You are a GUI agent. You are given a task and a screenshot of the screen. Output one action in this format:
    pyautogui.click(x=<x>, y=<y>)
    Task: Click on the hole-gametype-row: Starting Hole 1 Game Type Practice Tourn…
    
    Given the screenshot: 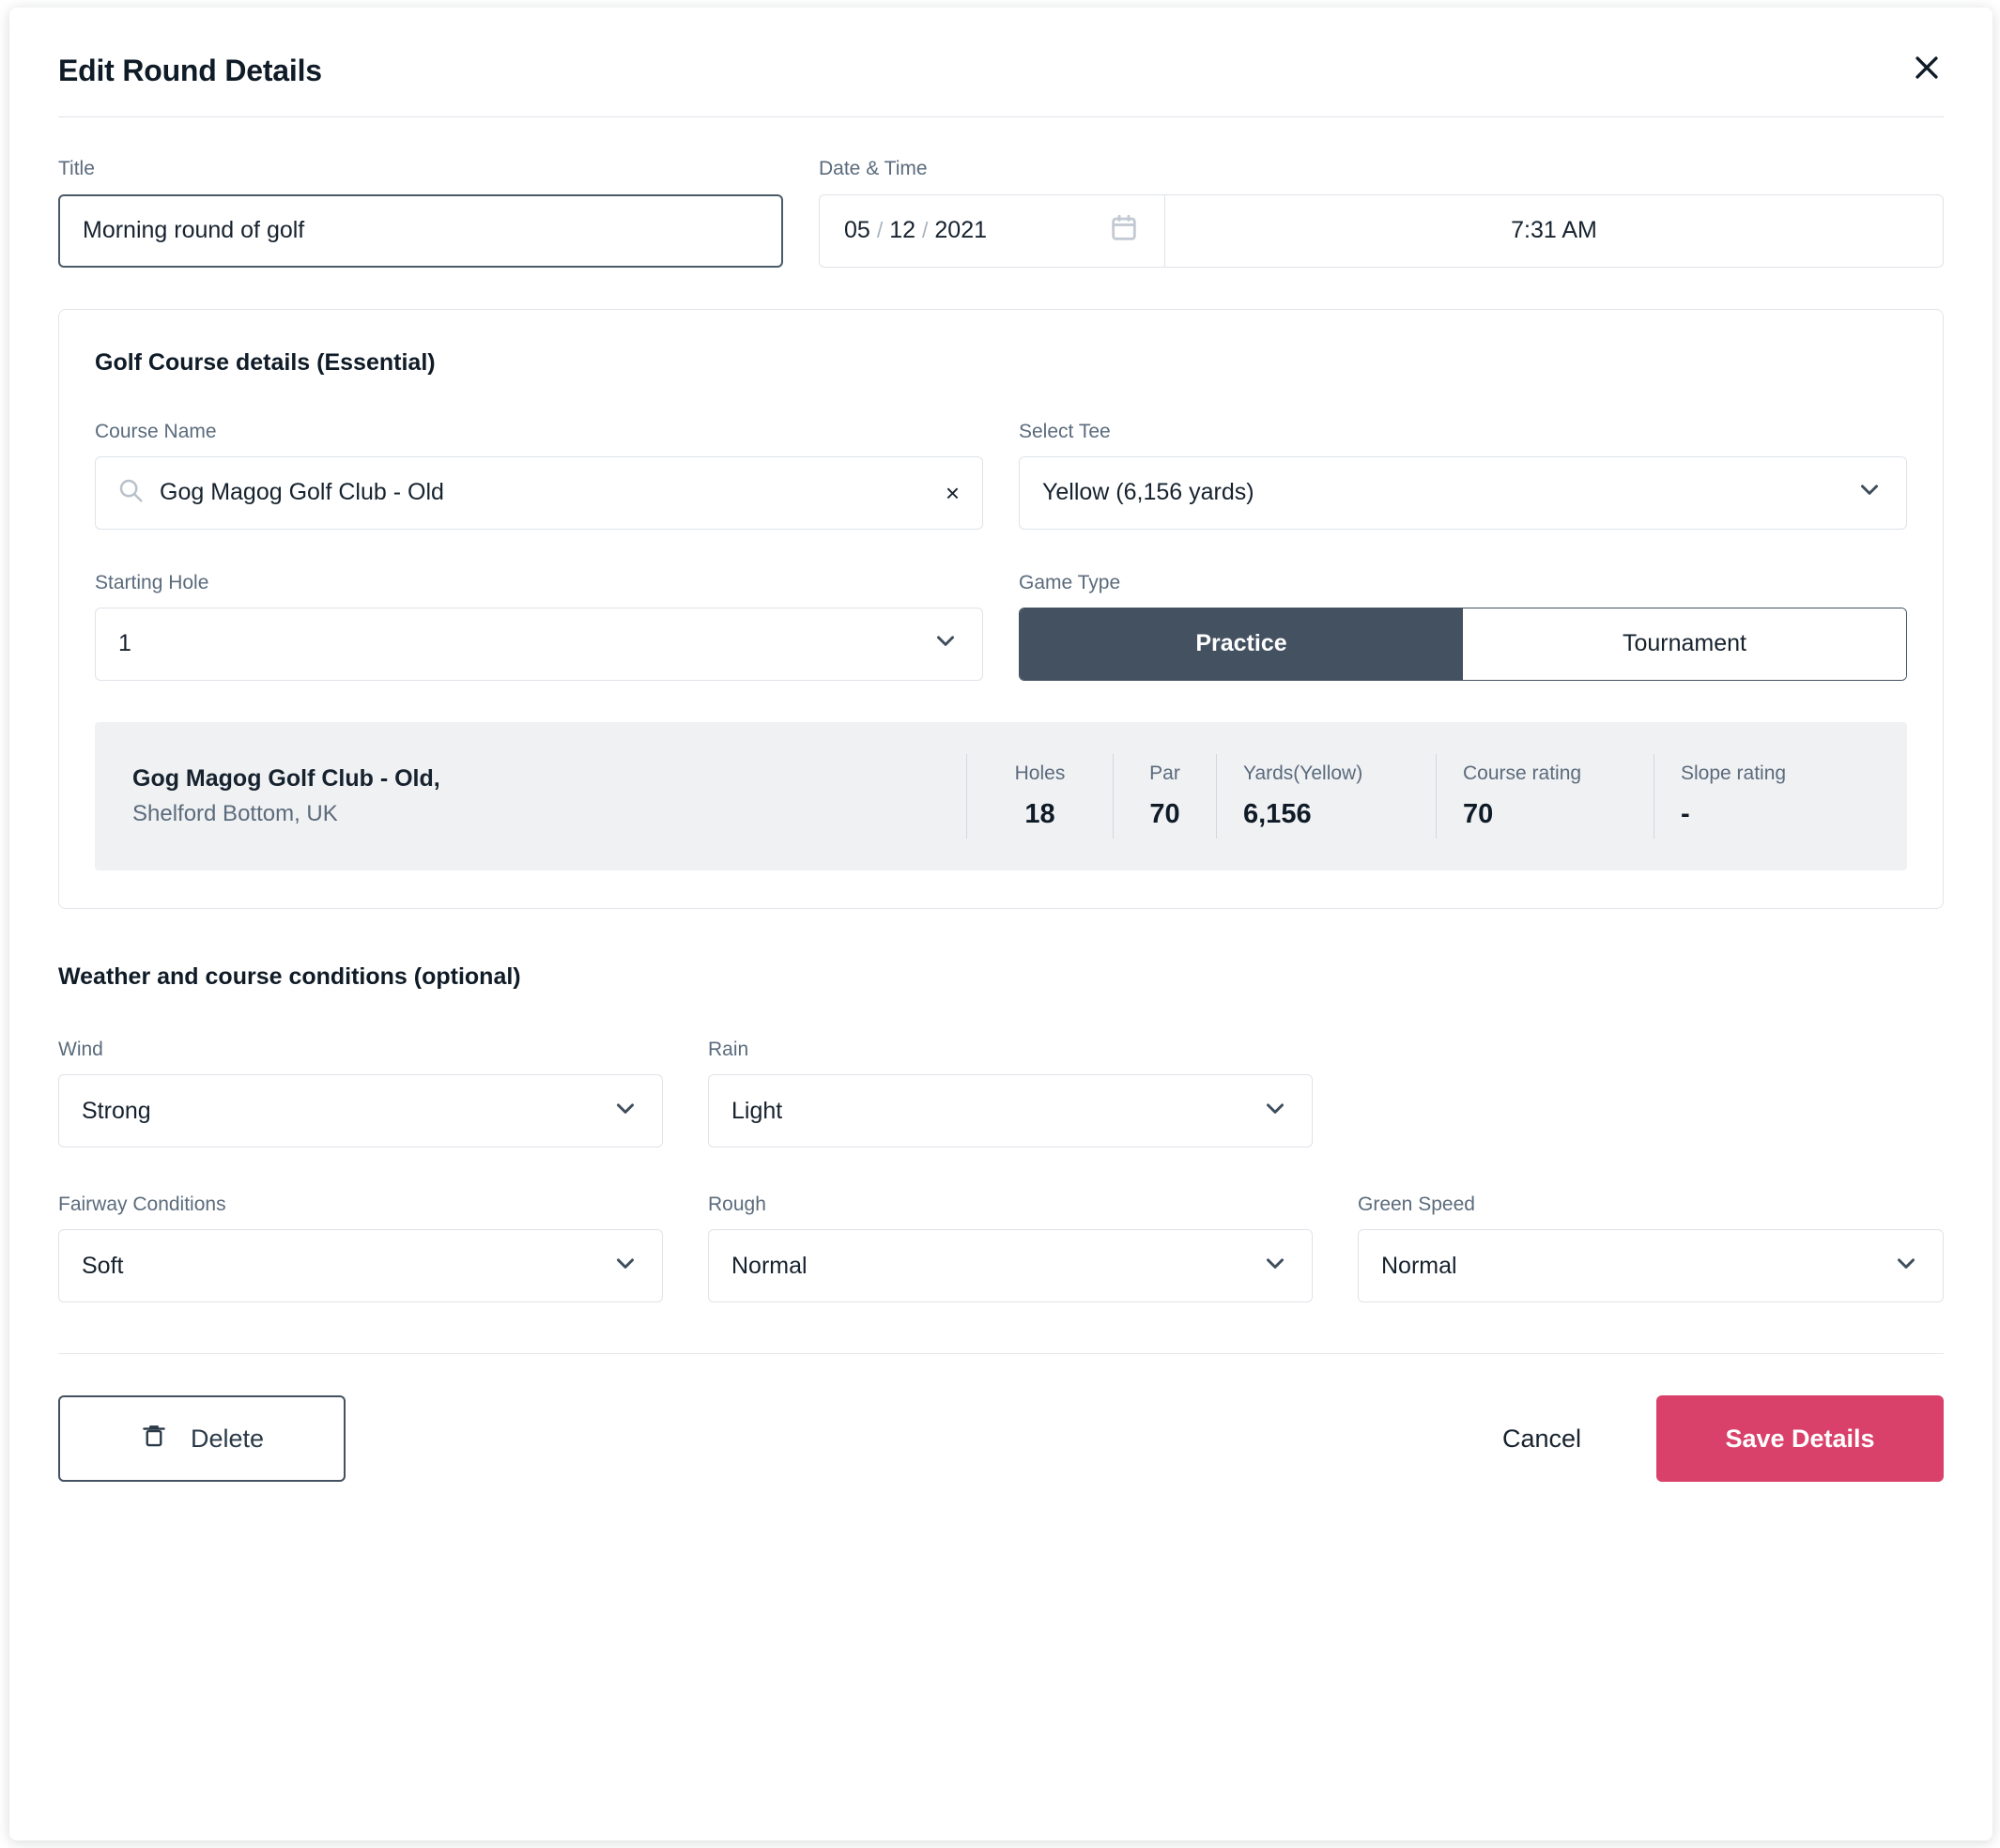 What is the action you would take?
    pyautogui.click(x=1001, y=626)
    